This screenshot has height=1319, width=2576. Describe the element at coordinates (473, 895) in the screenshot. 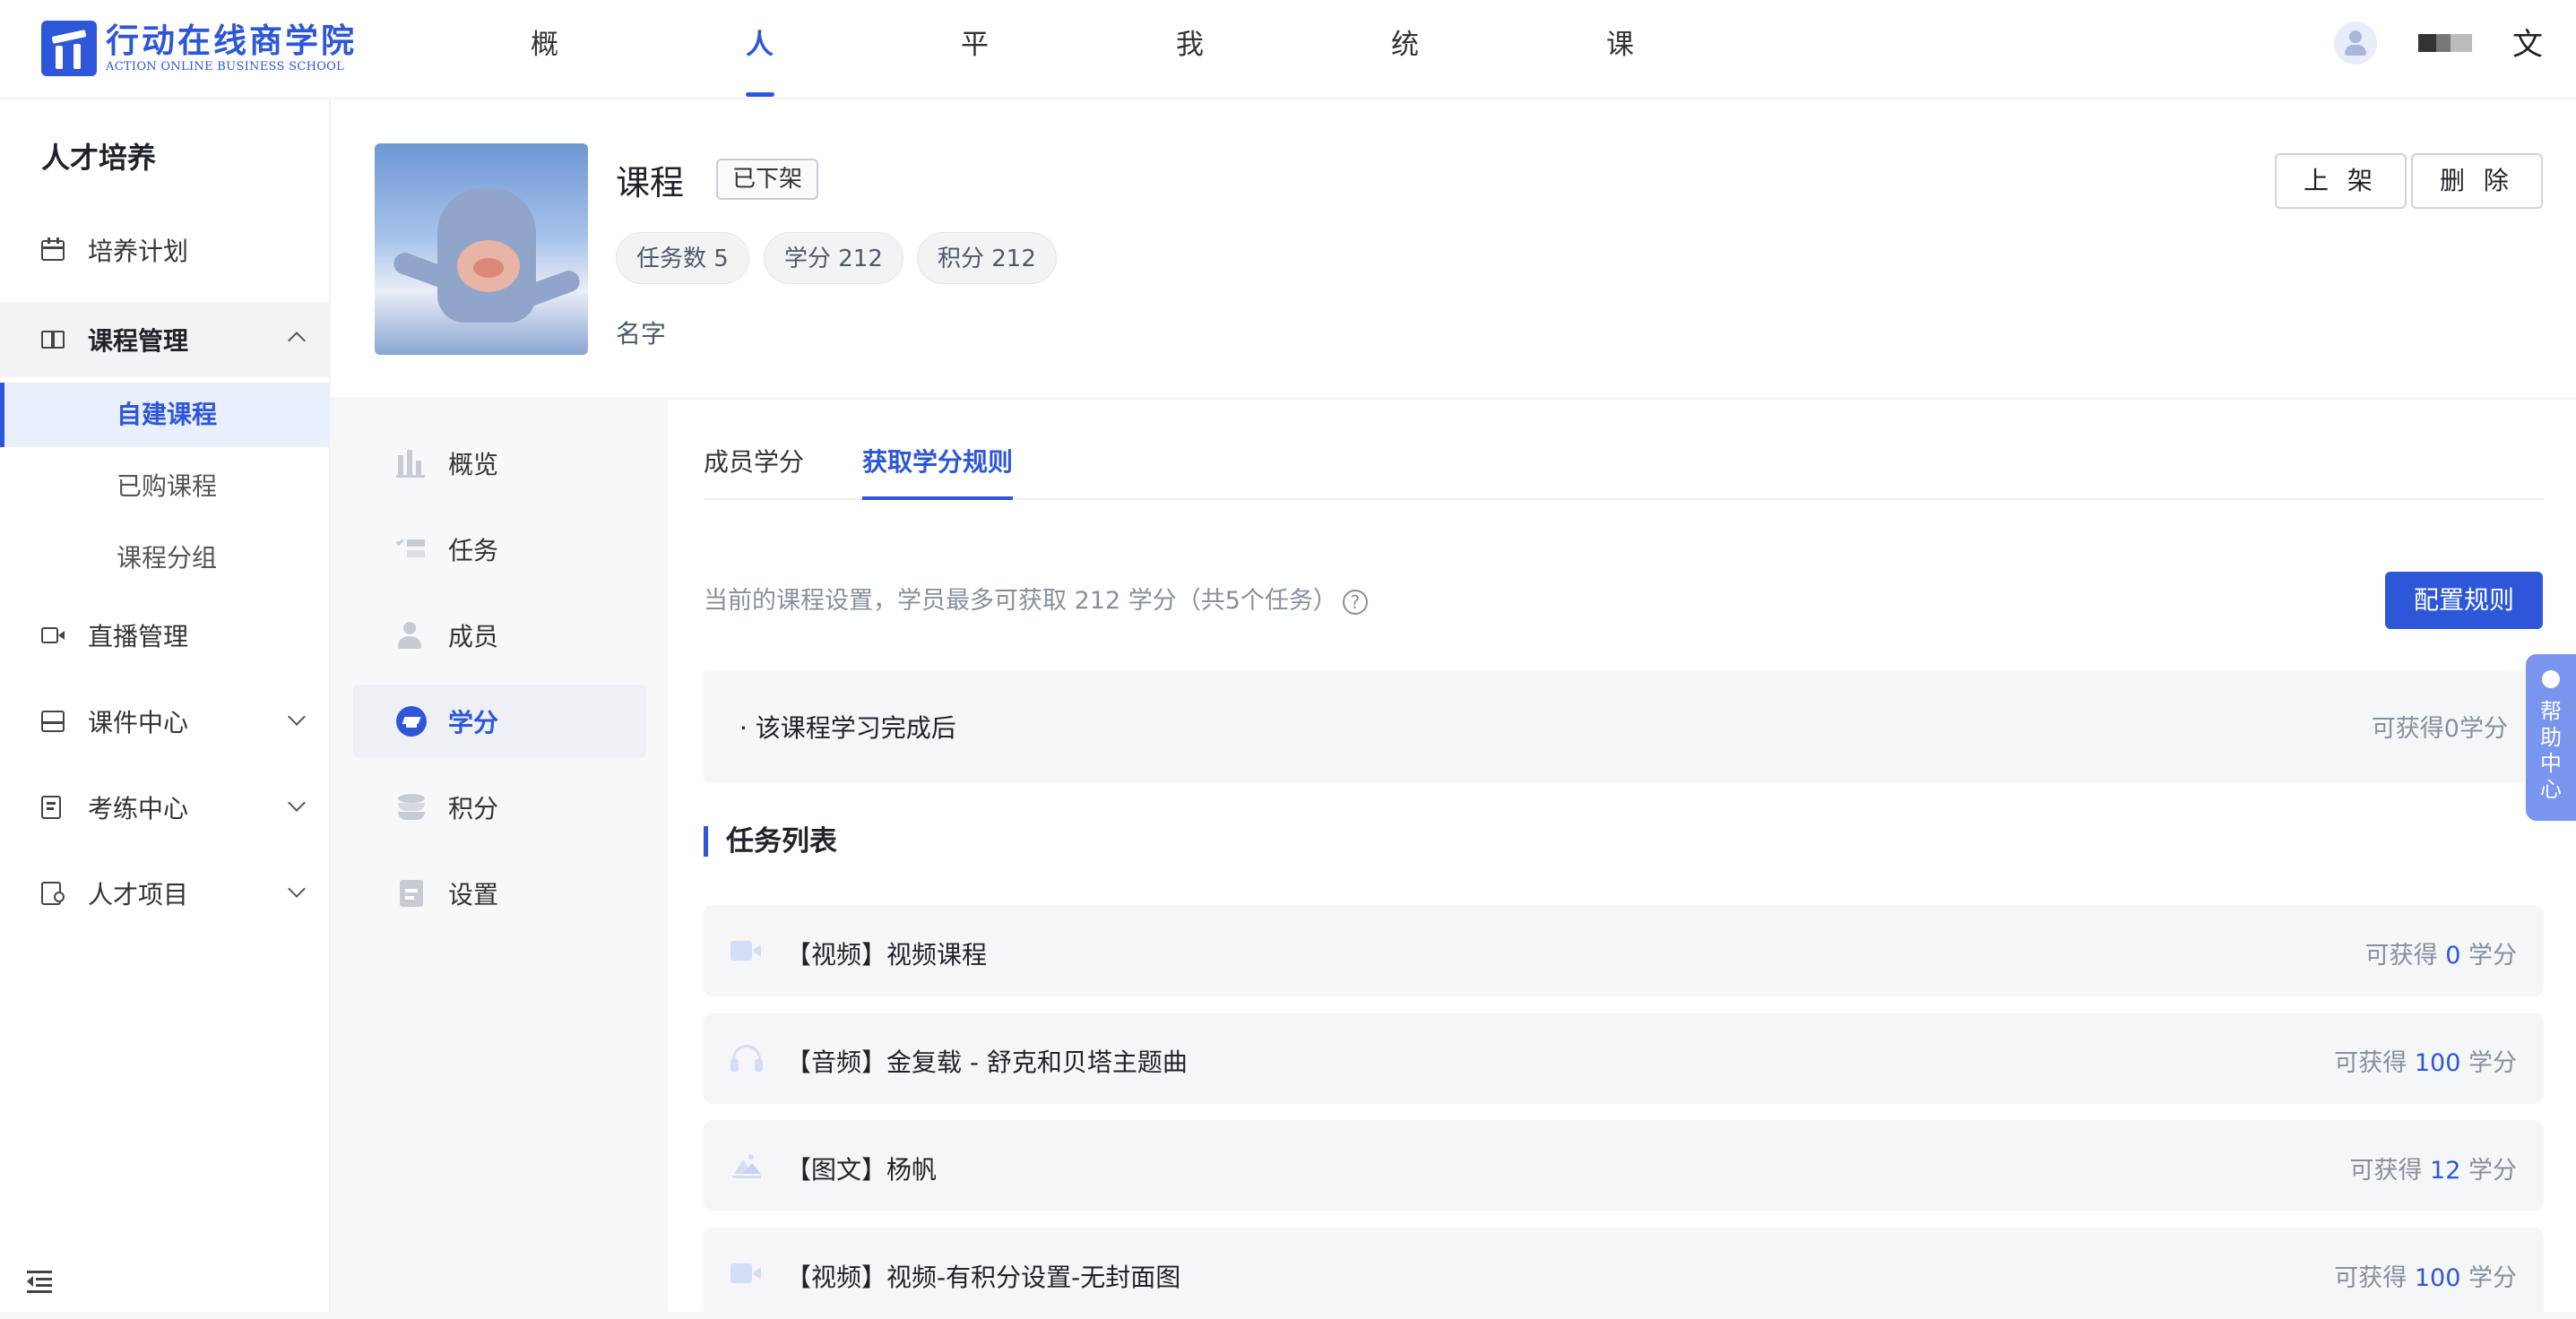

I see `inner-nav-label: 设置` at that location.